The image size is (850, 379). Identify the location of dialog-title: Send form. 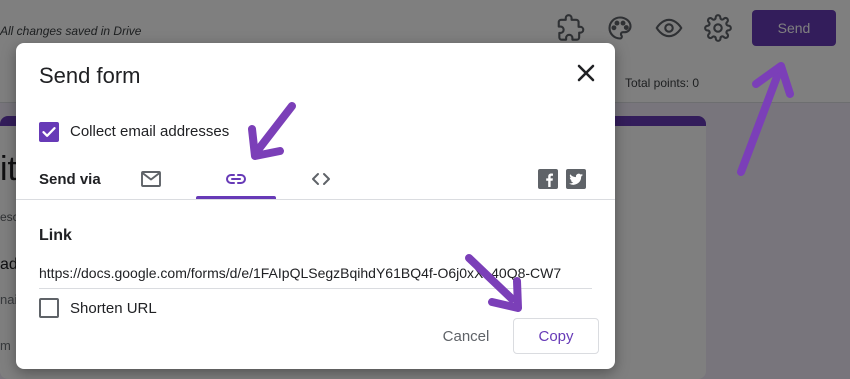
(90, 75).